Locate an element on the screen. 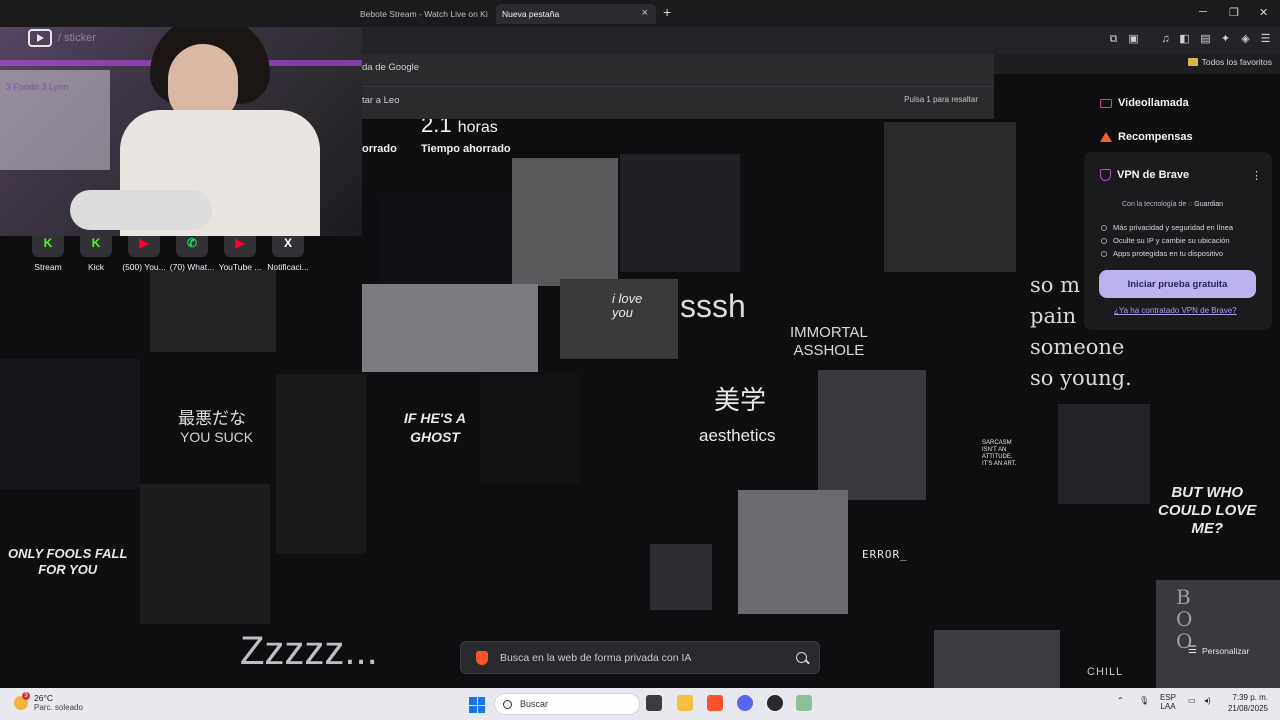  static-tile is located at coordinates (450, 328).